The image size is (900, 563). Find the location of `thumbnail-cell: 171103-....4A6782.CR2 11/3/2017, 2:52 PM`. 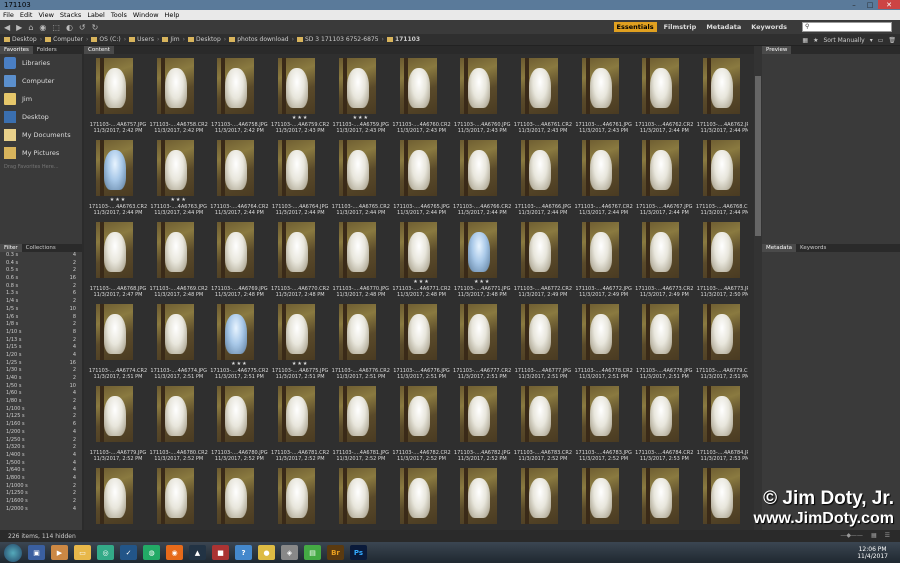

thumbnail-cell: 171103-....4A6782.CR2 11/3/2017, 2:52 PM is located at coordinates (422, 425).